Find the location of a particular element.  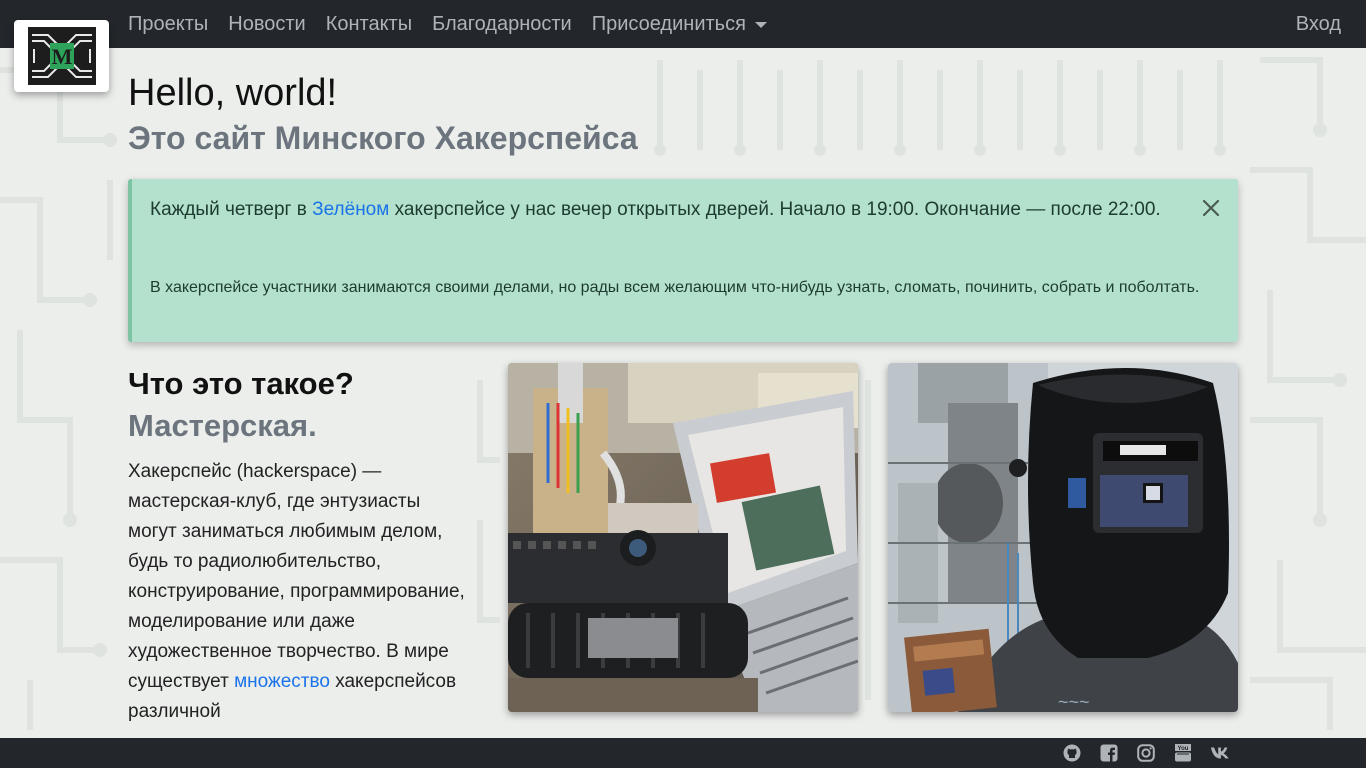

section-subheading: Мастерская. is located at coordinates (222, 425).